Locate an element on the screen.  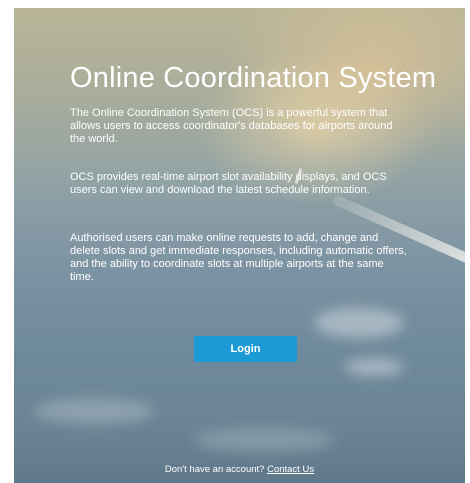
page-title: Online Coordination System is located at coordinates (253, 78).